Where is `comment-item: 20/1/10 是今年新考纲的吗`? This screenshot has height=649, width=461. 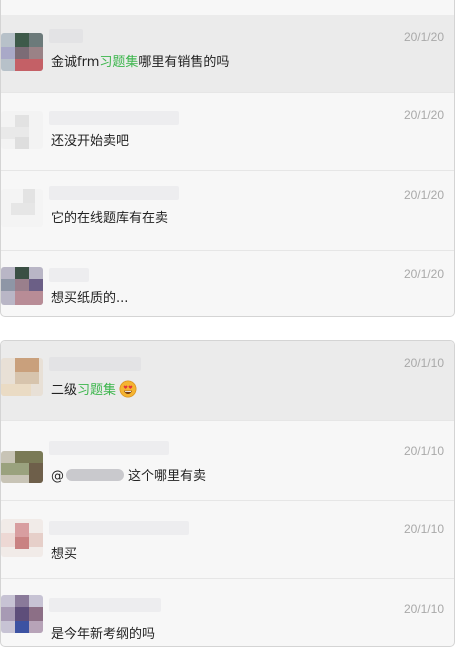 comment-item: 20/1/10 是今年新考纲的吗 is located at coordinates (227, 612).